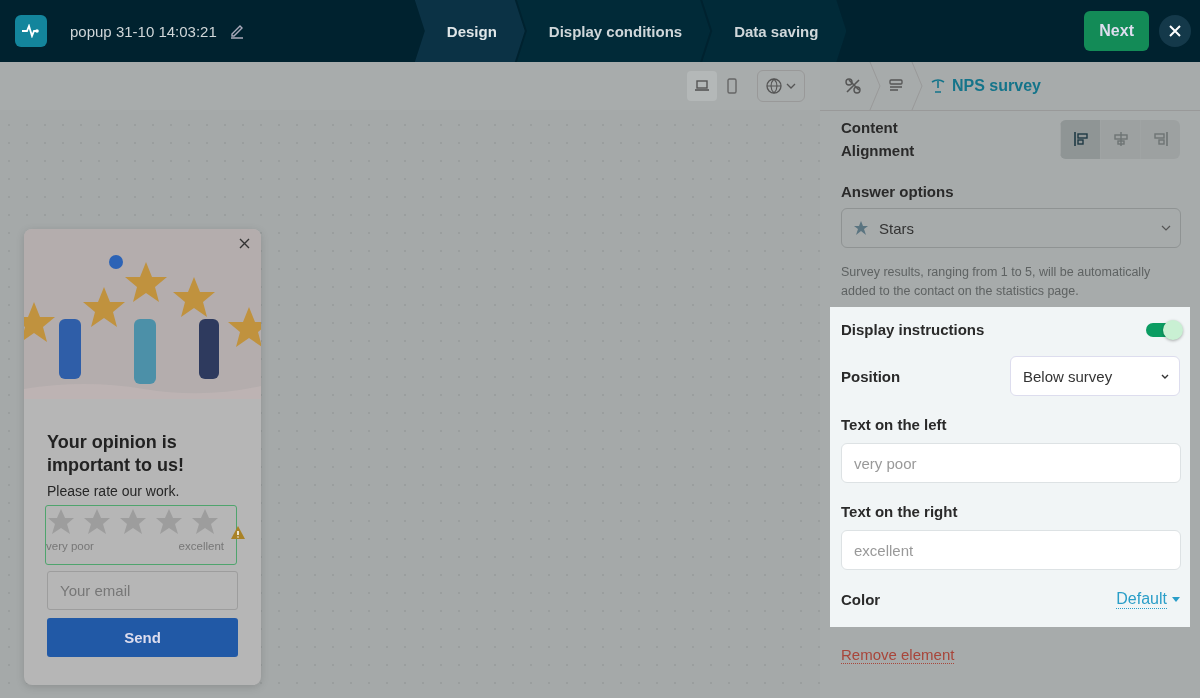 The width and height of the screenshot is (1200, 698). I want to click on warning-icon, so click(238, 532).